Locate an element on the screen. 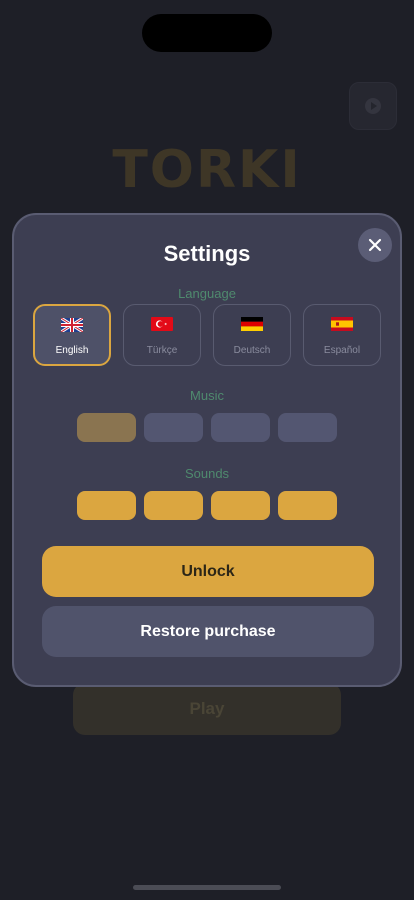 The width and height of the screenshot is (414, 900). language-option-german: Deutsch is located at coordinates (252, 335).